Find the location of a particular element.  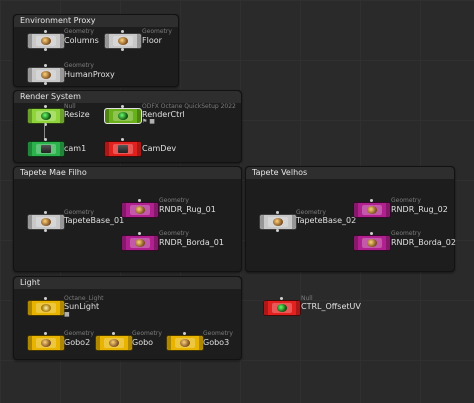

node-name-label: Resize is located at coordinates (77, 114).